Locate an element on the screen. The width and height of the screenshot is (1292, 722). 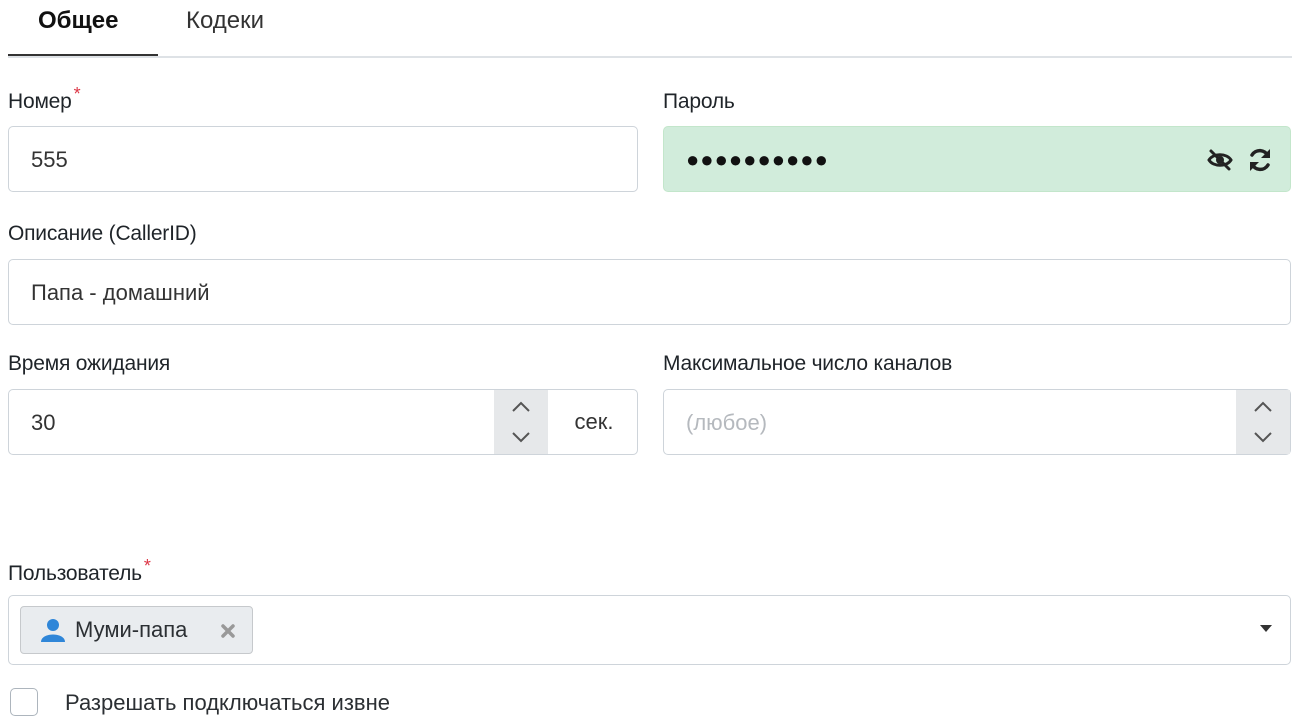
tab-divider is located at coordinates (650, 57).